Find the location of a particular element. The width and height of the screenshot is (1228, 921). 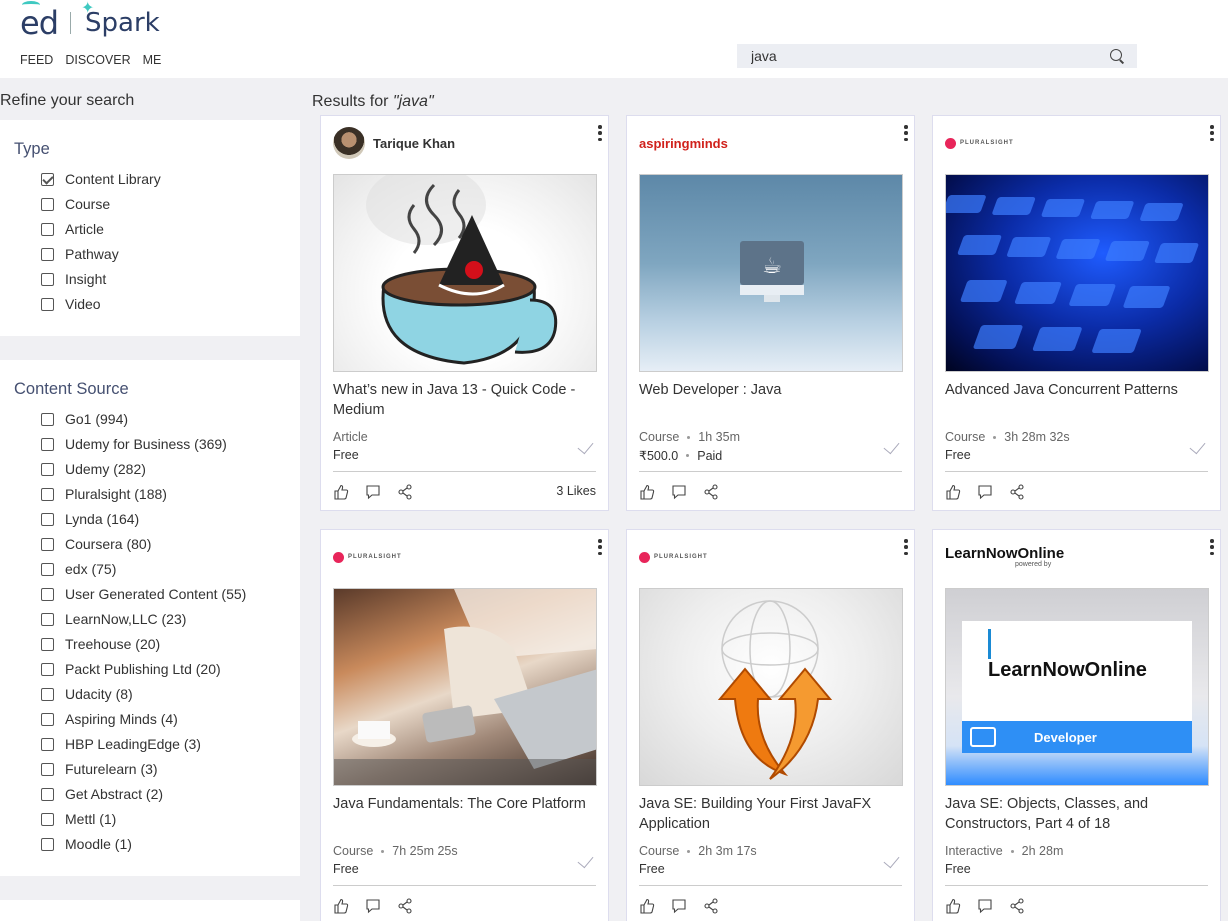

author-name: Tarique Khan is located at coordinates (414, 143).